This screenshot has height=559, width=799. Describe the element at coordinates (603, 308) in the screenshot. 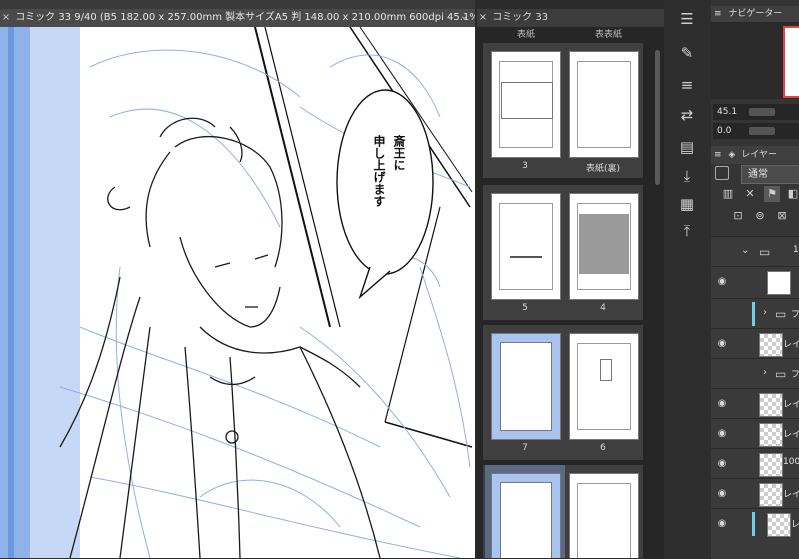

I see `page-number: 4` at that location.